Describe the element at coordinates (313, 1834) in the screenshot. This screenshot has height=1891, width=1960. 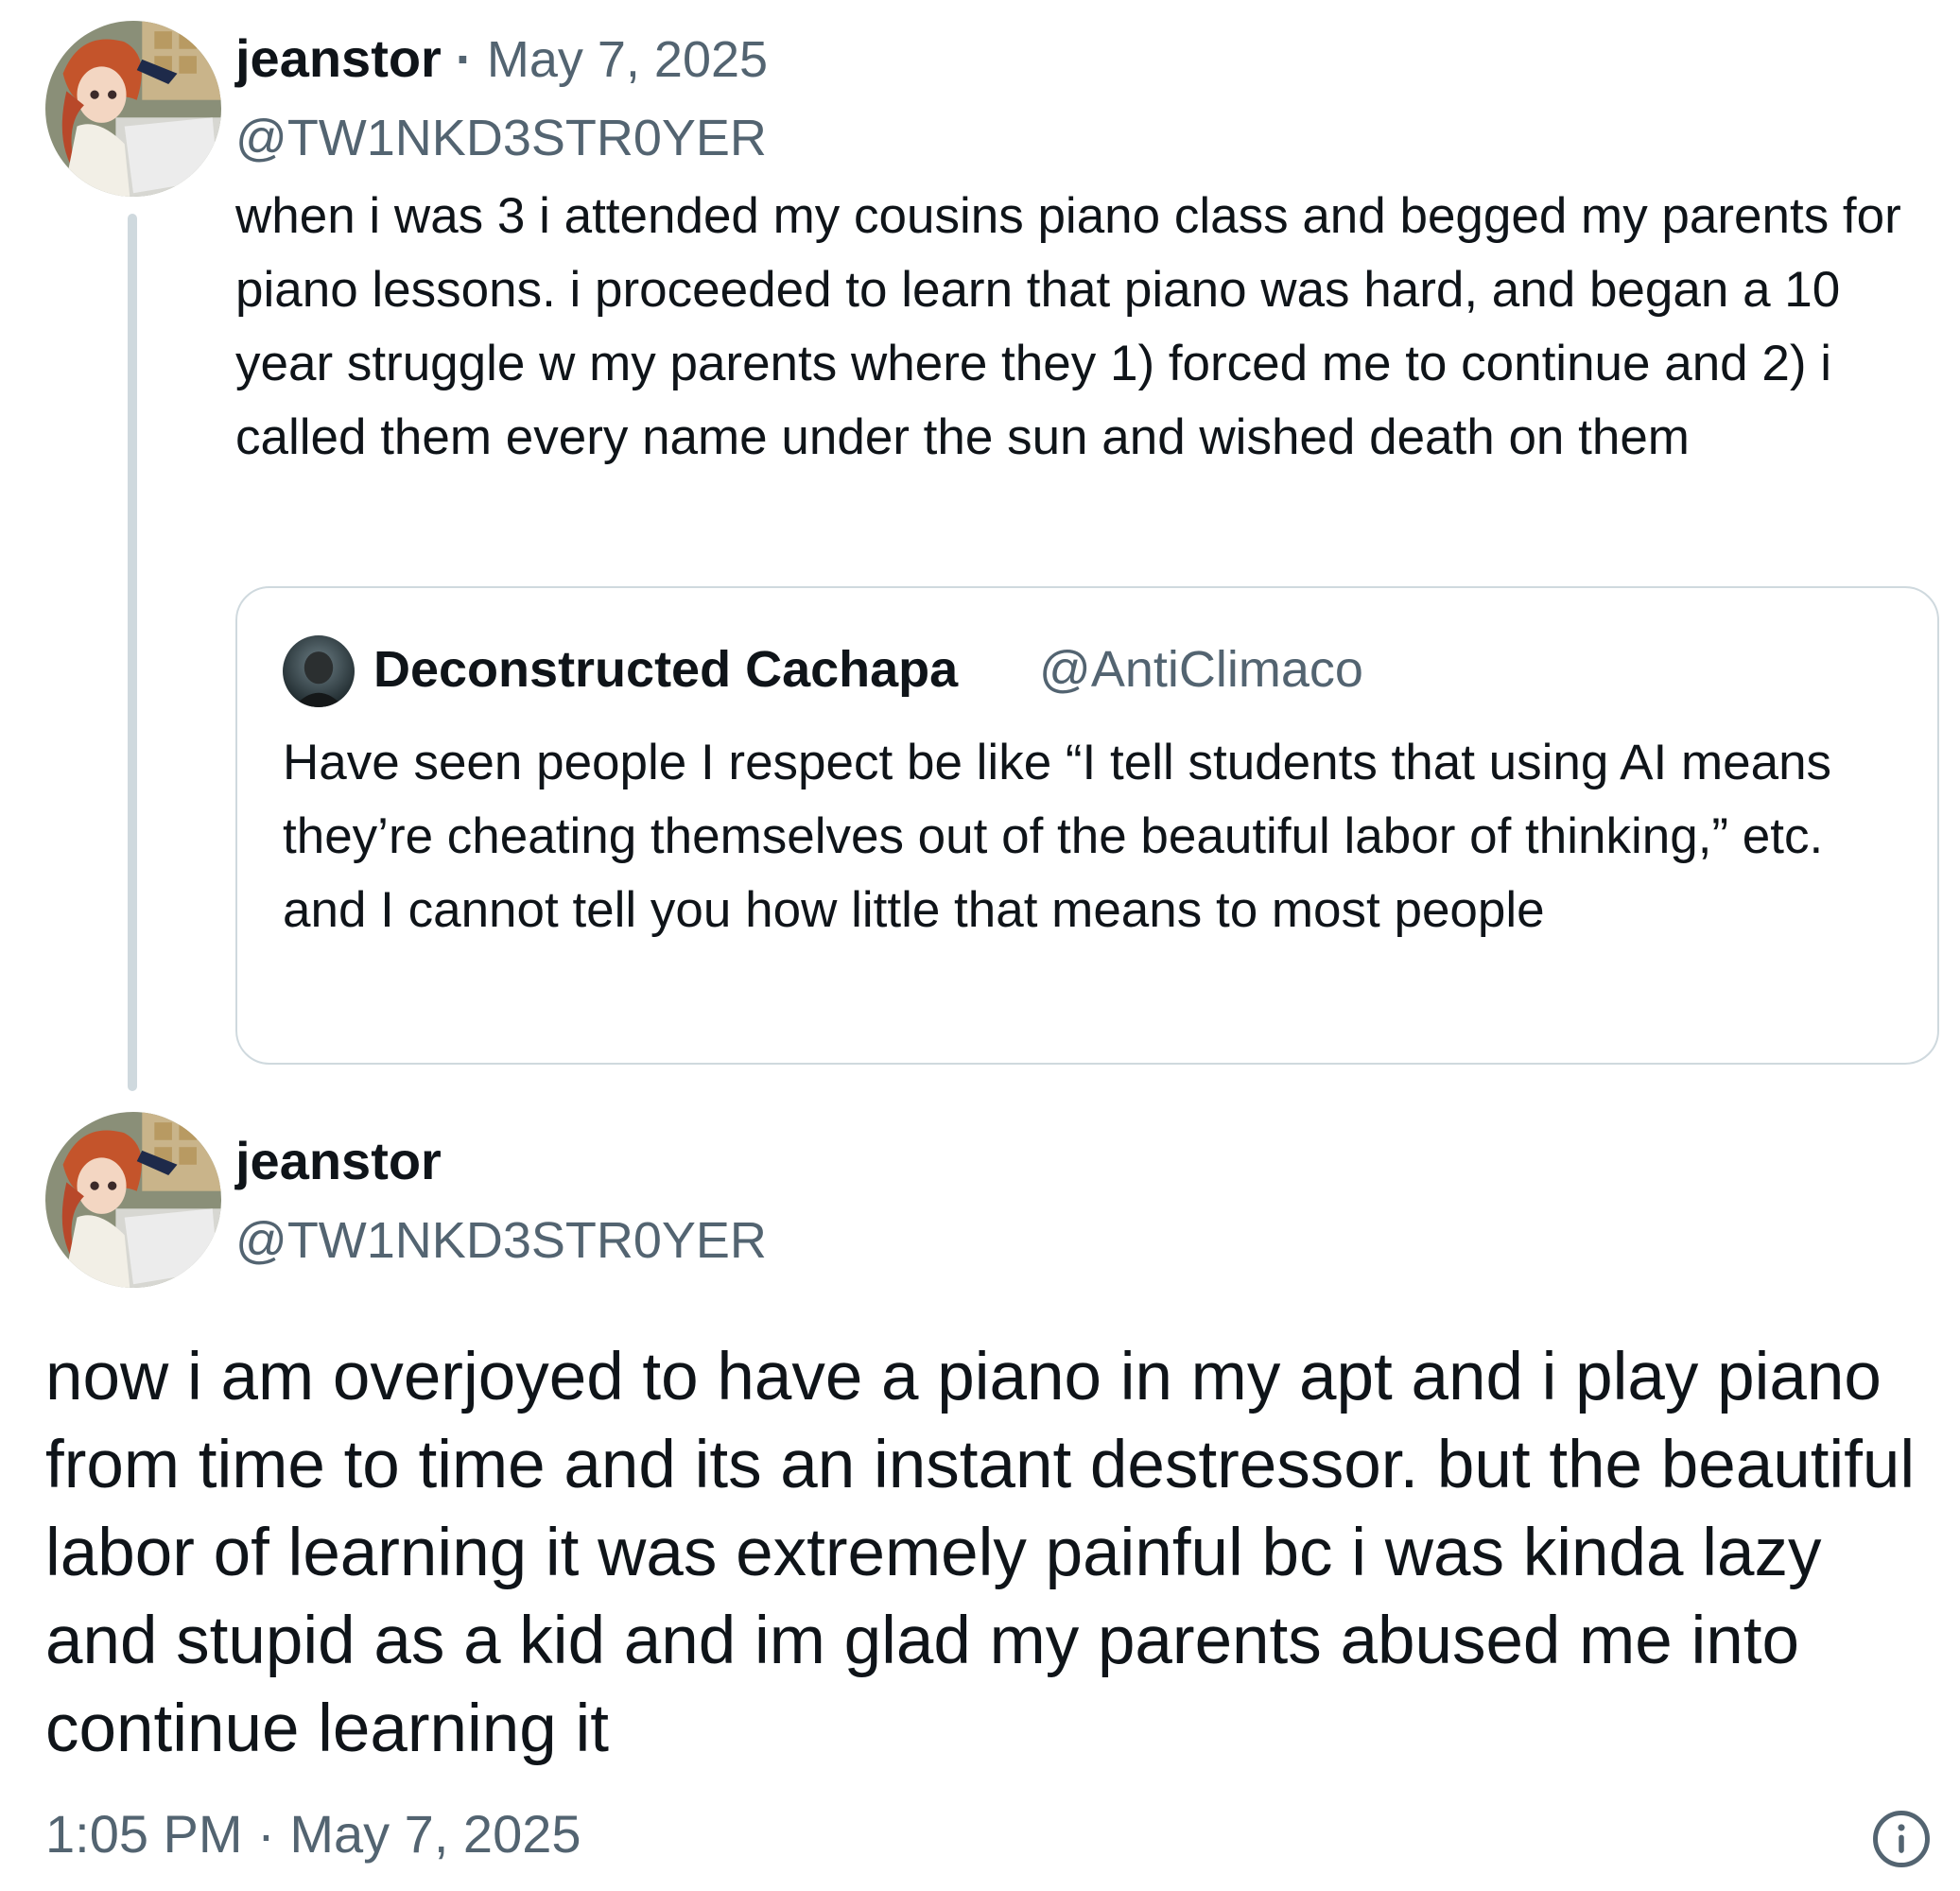
I see `main-tweet-timestamp: 1:05 PM · May 7, 2025` at that location.